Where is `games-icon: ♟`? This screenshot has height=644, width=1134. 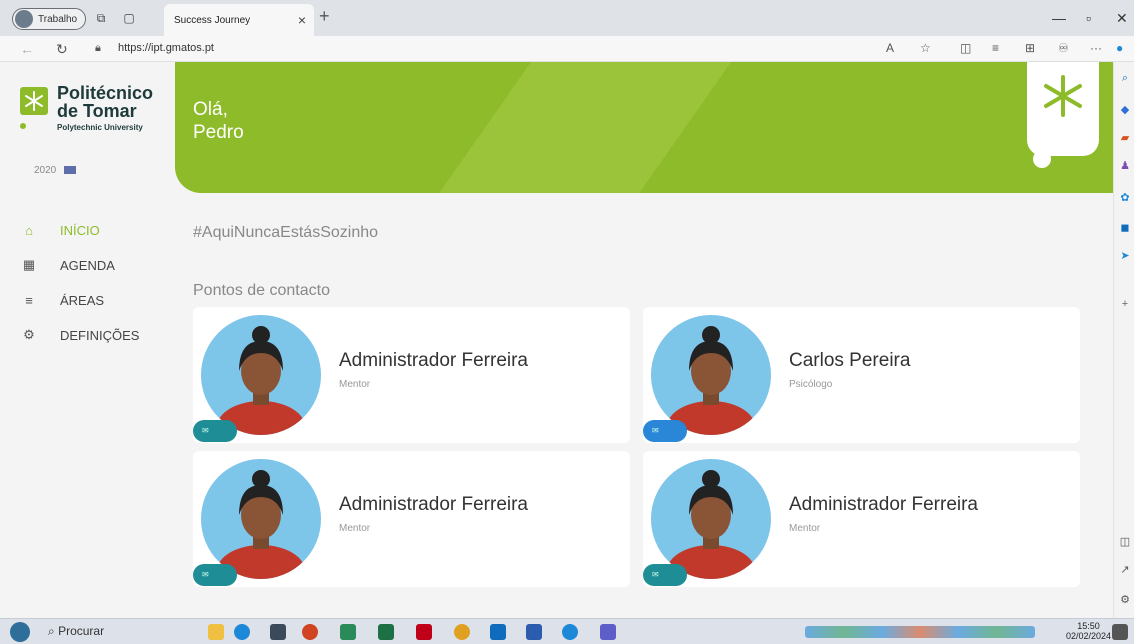
games-icon: ♟ is located at coordinates (1125, 166).